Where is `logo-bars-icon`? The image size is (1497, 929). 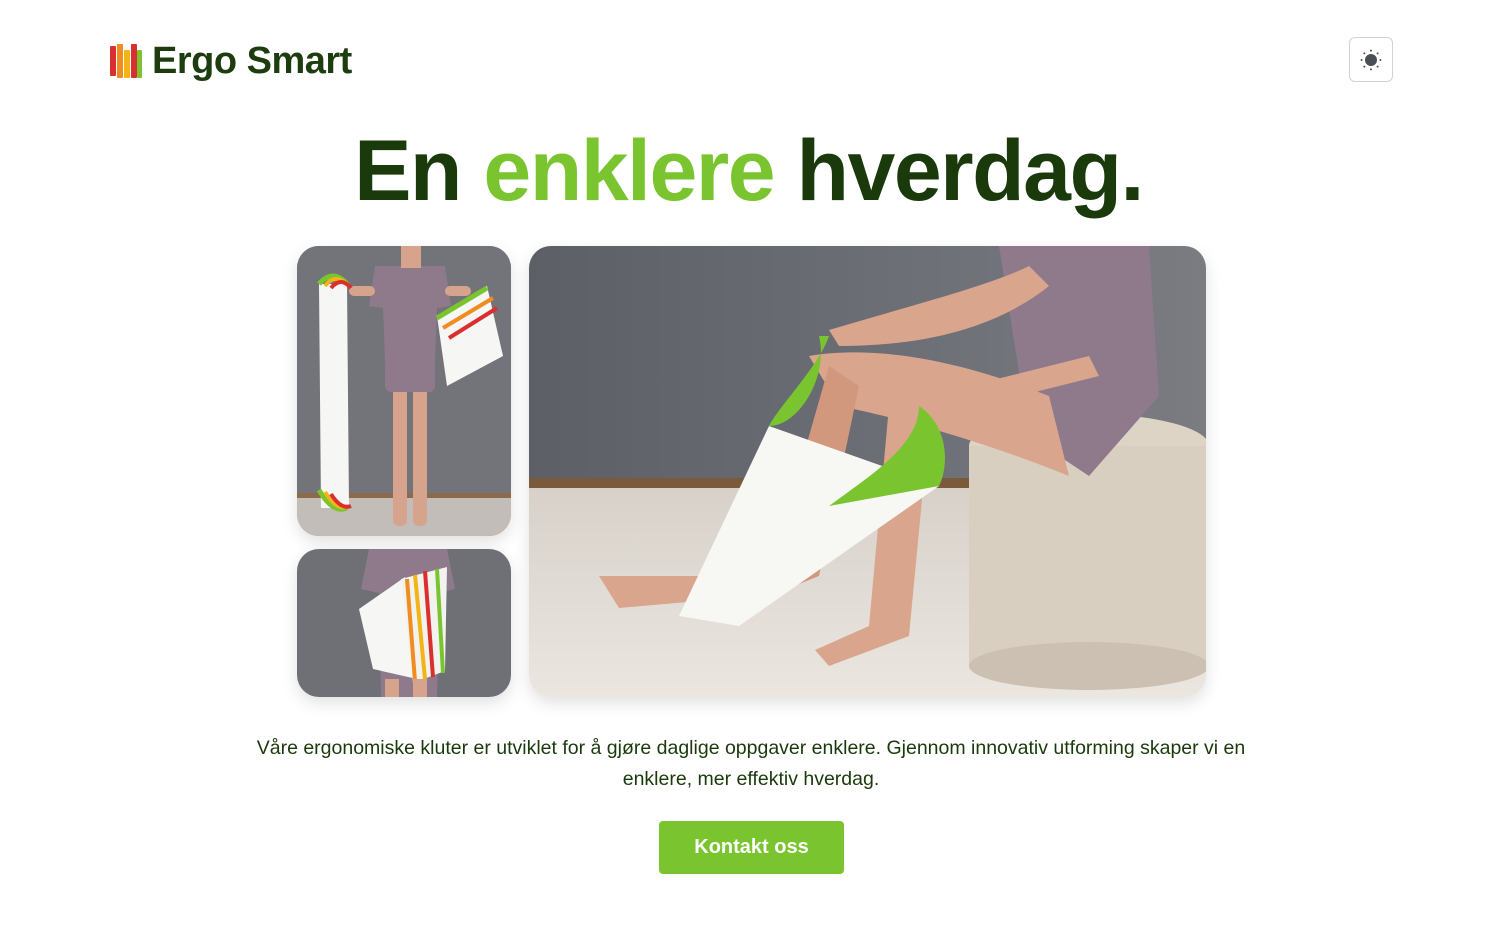 logo-bars-icon is located at coordinates (126, 61).